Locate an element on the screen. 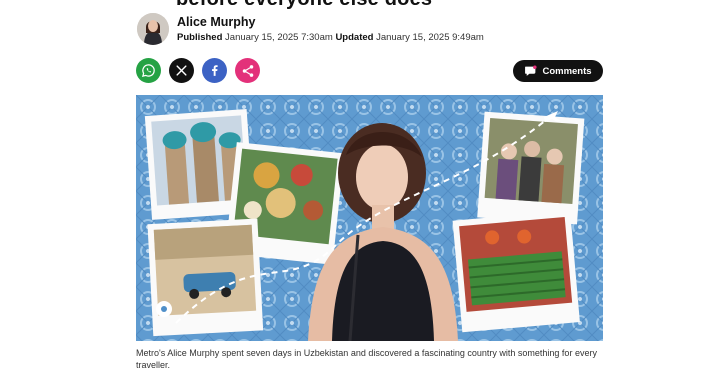 The image size is (718, 371). comments-label: Comments is located at coordinates (567, 71).